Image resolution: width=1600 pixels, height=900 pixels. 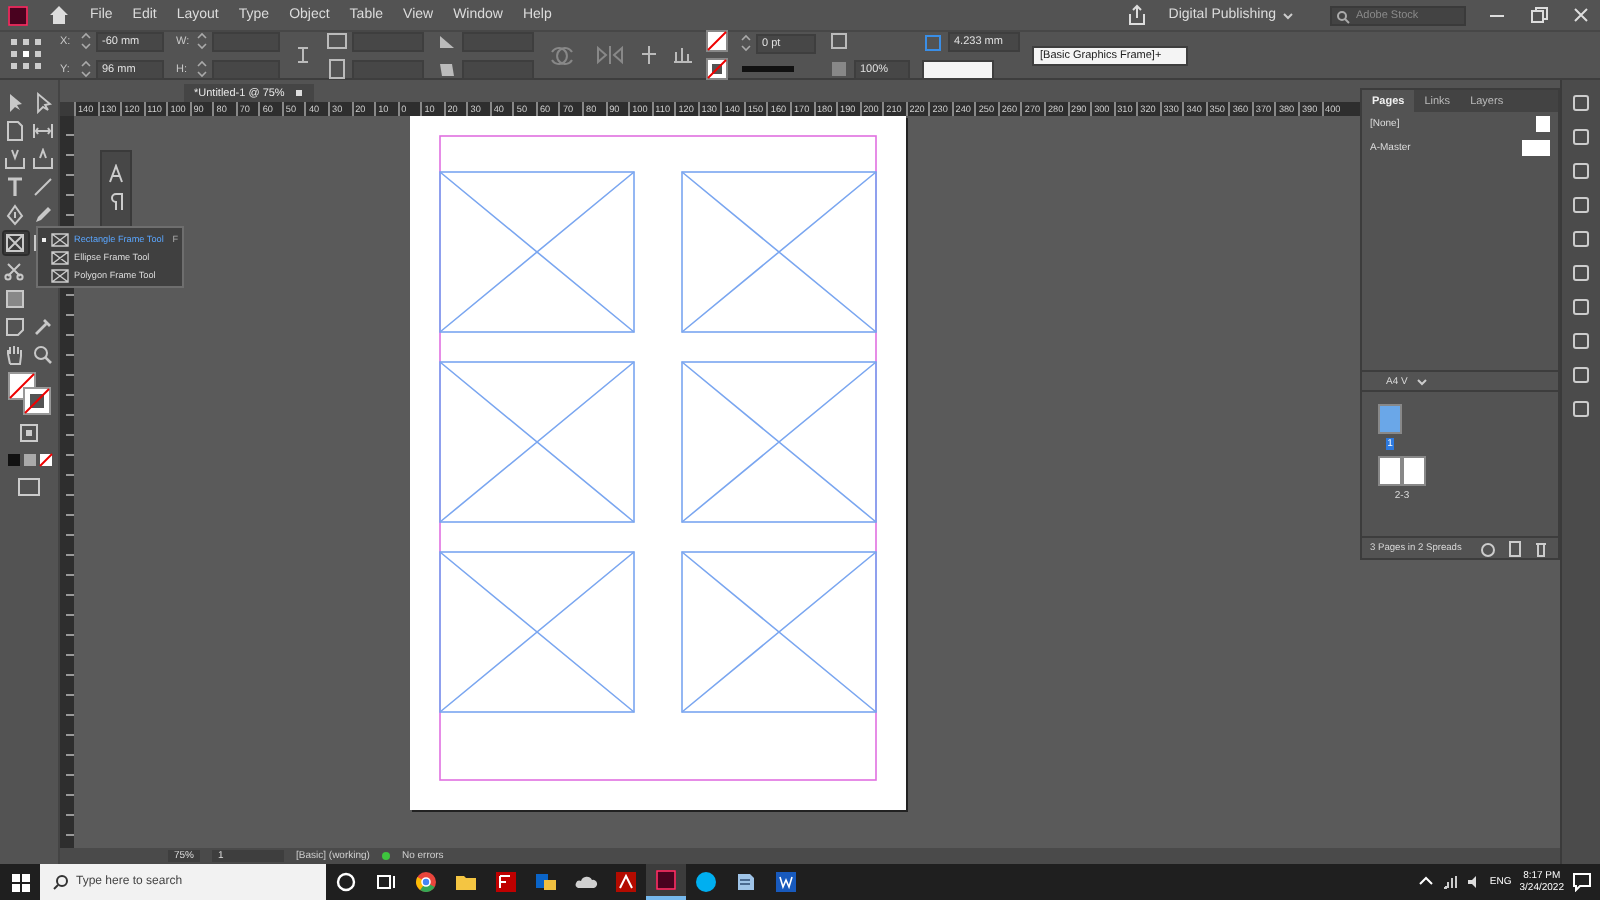 What do you see at coordinates (15, 327) in the screenshot?
I see `note-icon` at bounding box center [15, 327].